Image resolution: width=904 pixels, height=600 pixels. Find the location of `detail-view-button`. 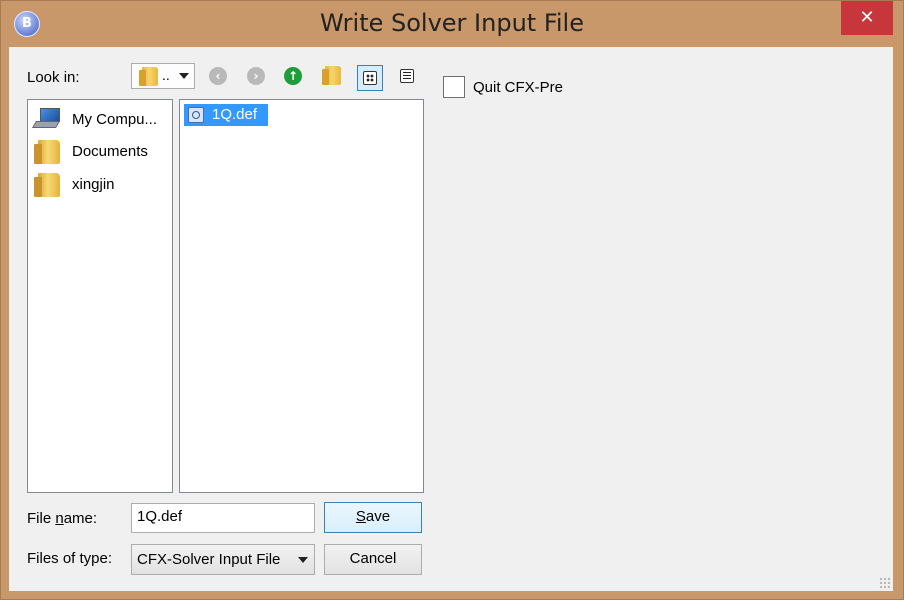

detail-view-button is located at coordinates (370, 78).